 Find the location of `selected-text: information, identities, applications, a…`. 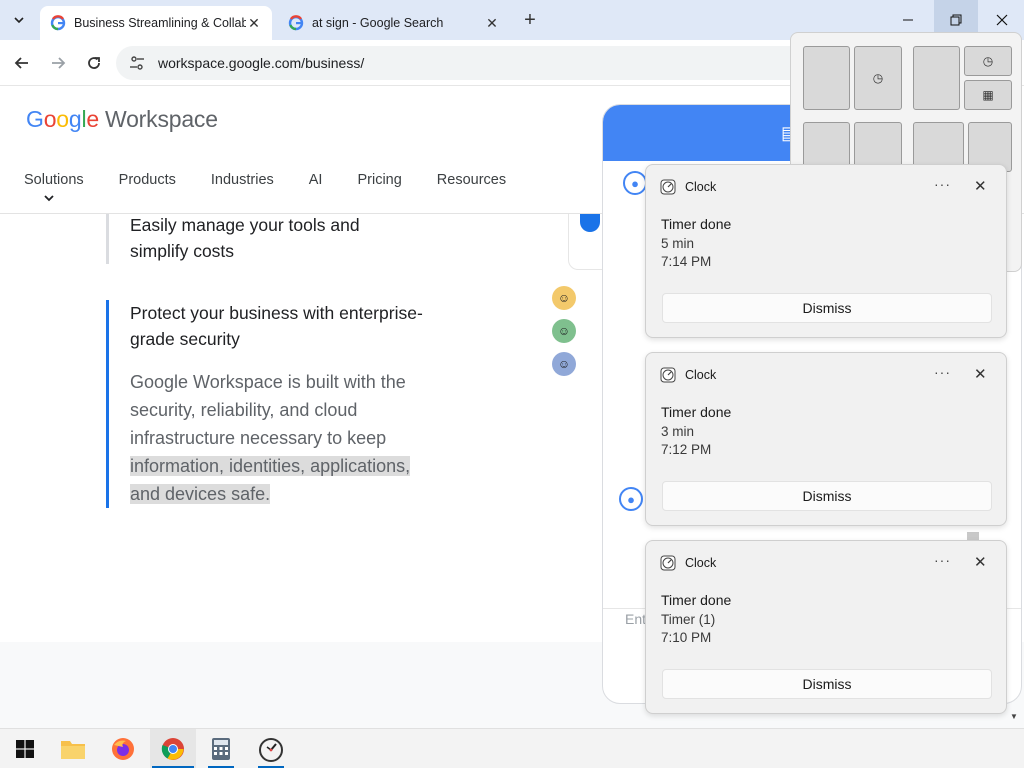

selected-text: information, identities, applications, a… is located at coordinates (270, 480).